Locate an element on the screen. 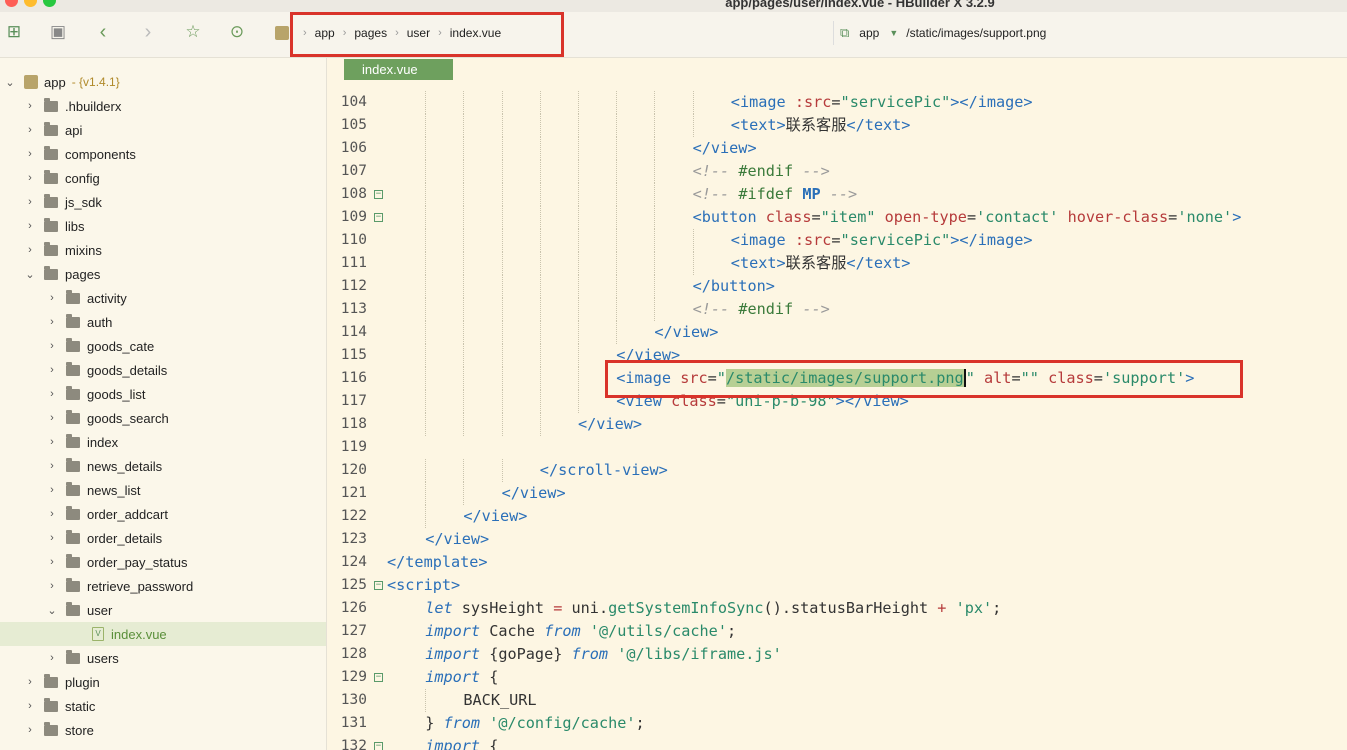 This screenshot has height=750, width=1347. code-line: 123 </view> is located at coordinates (837, 539).